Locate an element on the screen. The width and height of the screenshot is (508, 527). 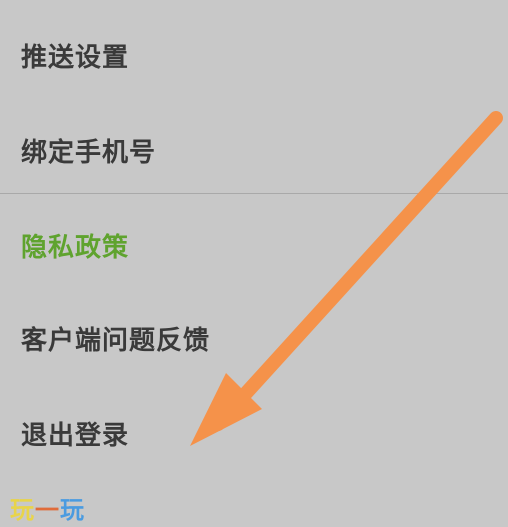
menu-divider is located at coordinates (254, 193).